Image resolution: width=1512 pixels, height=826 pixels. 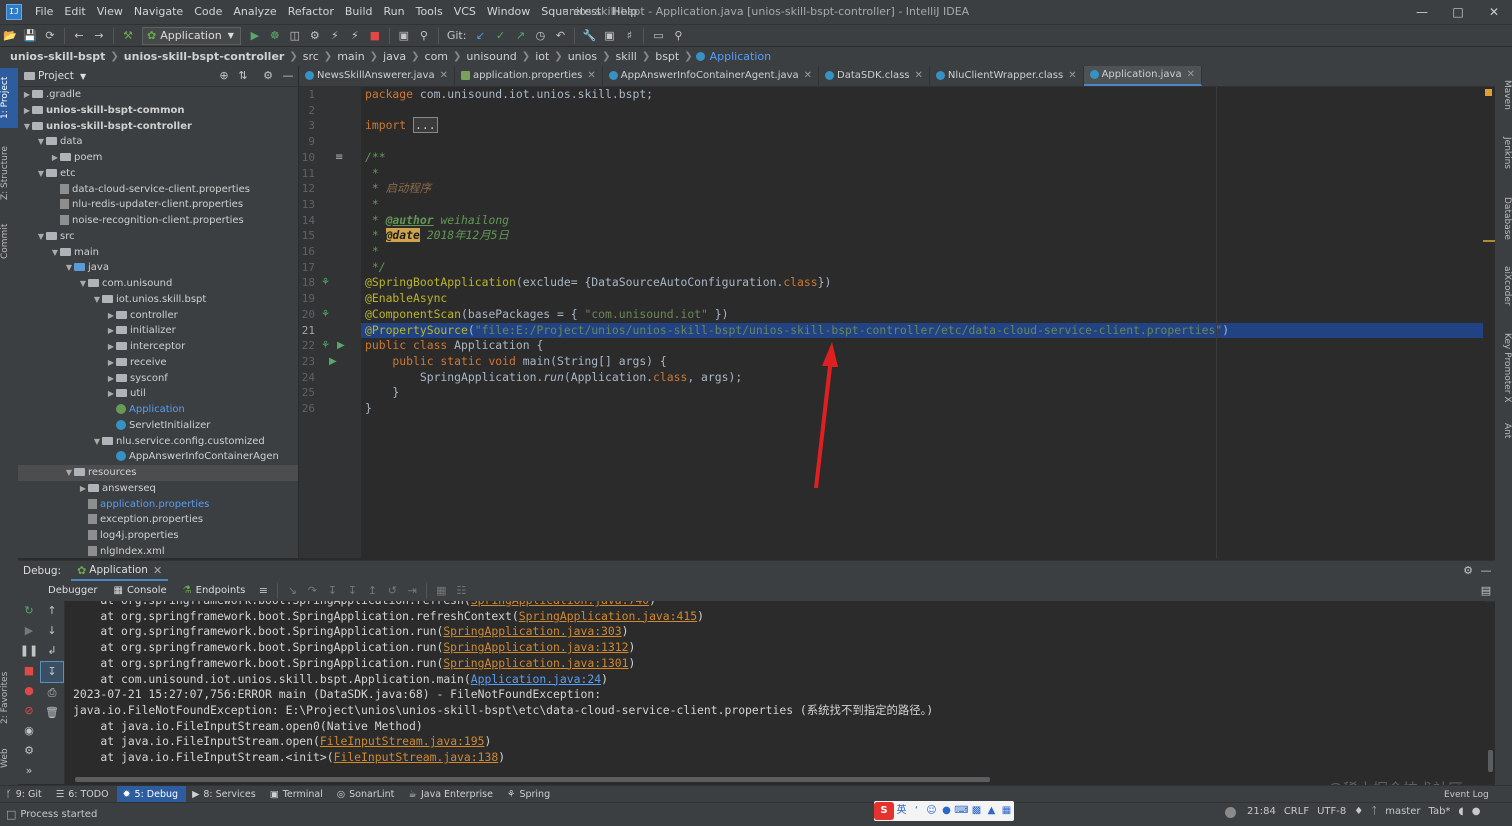 I want to click on tool-window-button: ▶ 8: Services, so click(x=225, y=794).